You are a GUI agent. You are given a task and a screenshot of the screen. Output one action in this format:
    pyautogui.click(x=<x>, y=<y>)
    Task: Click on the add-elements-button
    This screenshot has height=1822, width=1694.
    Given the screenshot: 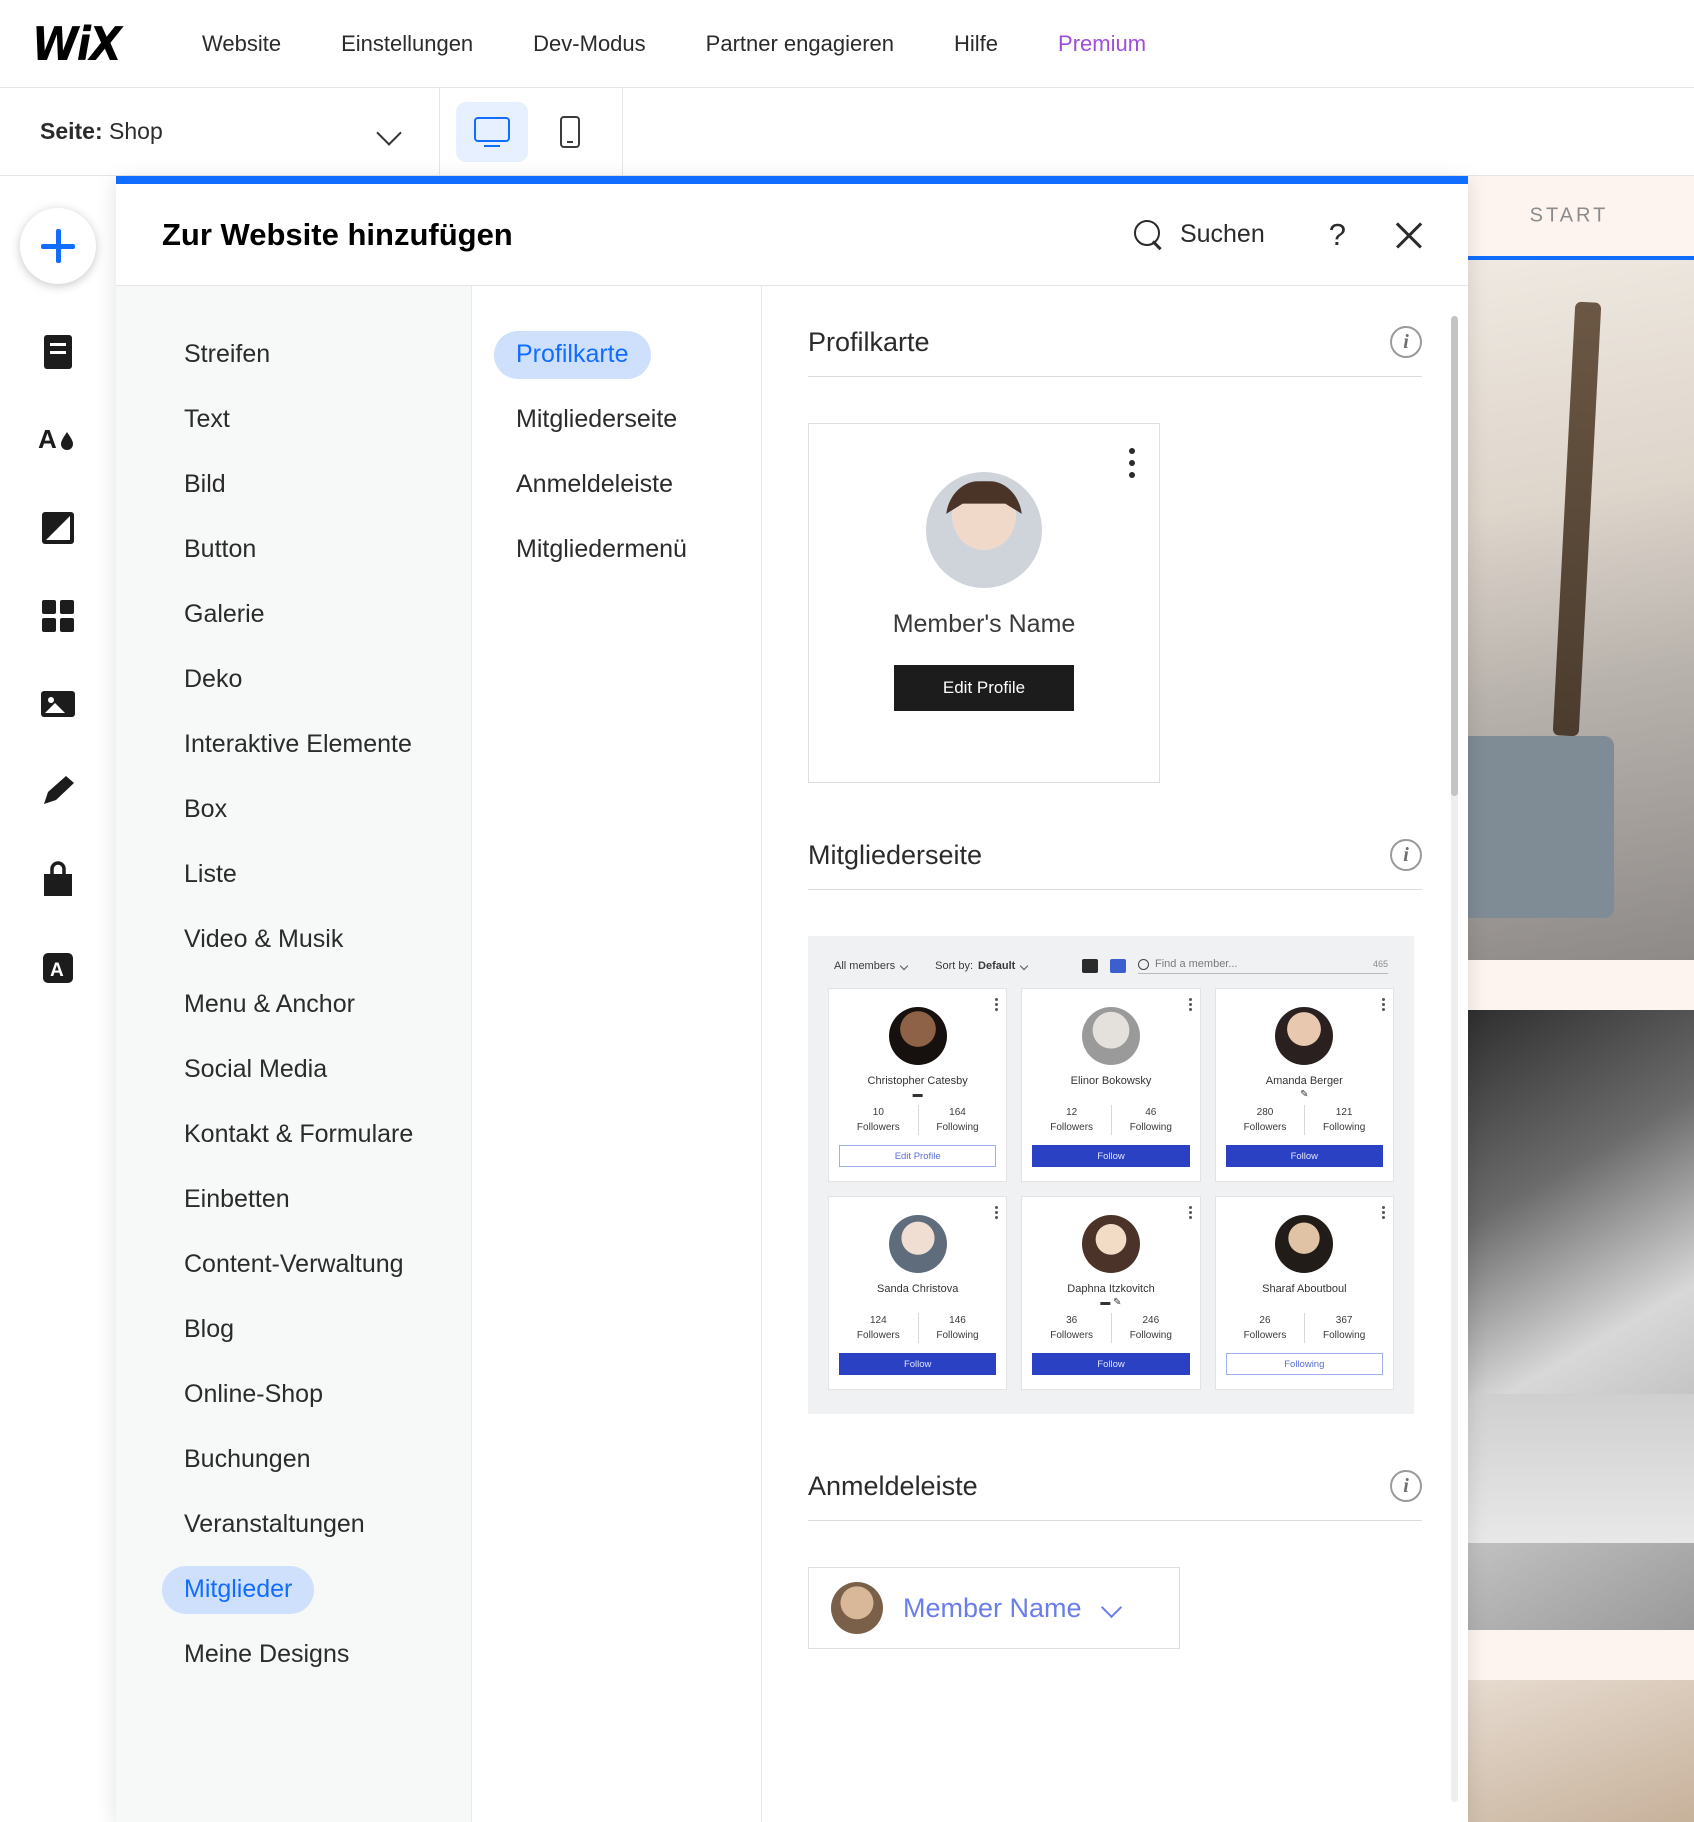 What is the action you would take?
    pyautogui.click(x=58, y=246)
    